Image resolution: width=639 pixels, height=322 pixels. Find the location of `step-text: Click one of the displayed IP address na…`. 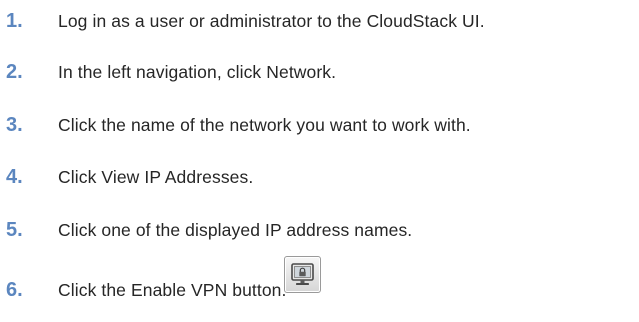

step-text: Click one of the displayed IP address na… is located at coordinates (235, 230).